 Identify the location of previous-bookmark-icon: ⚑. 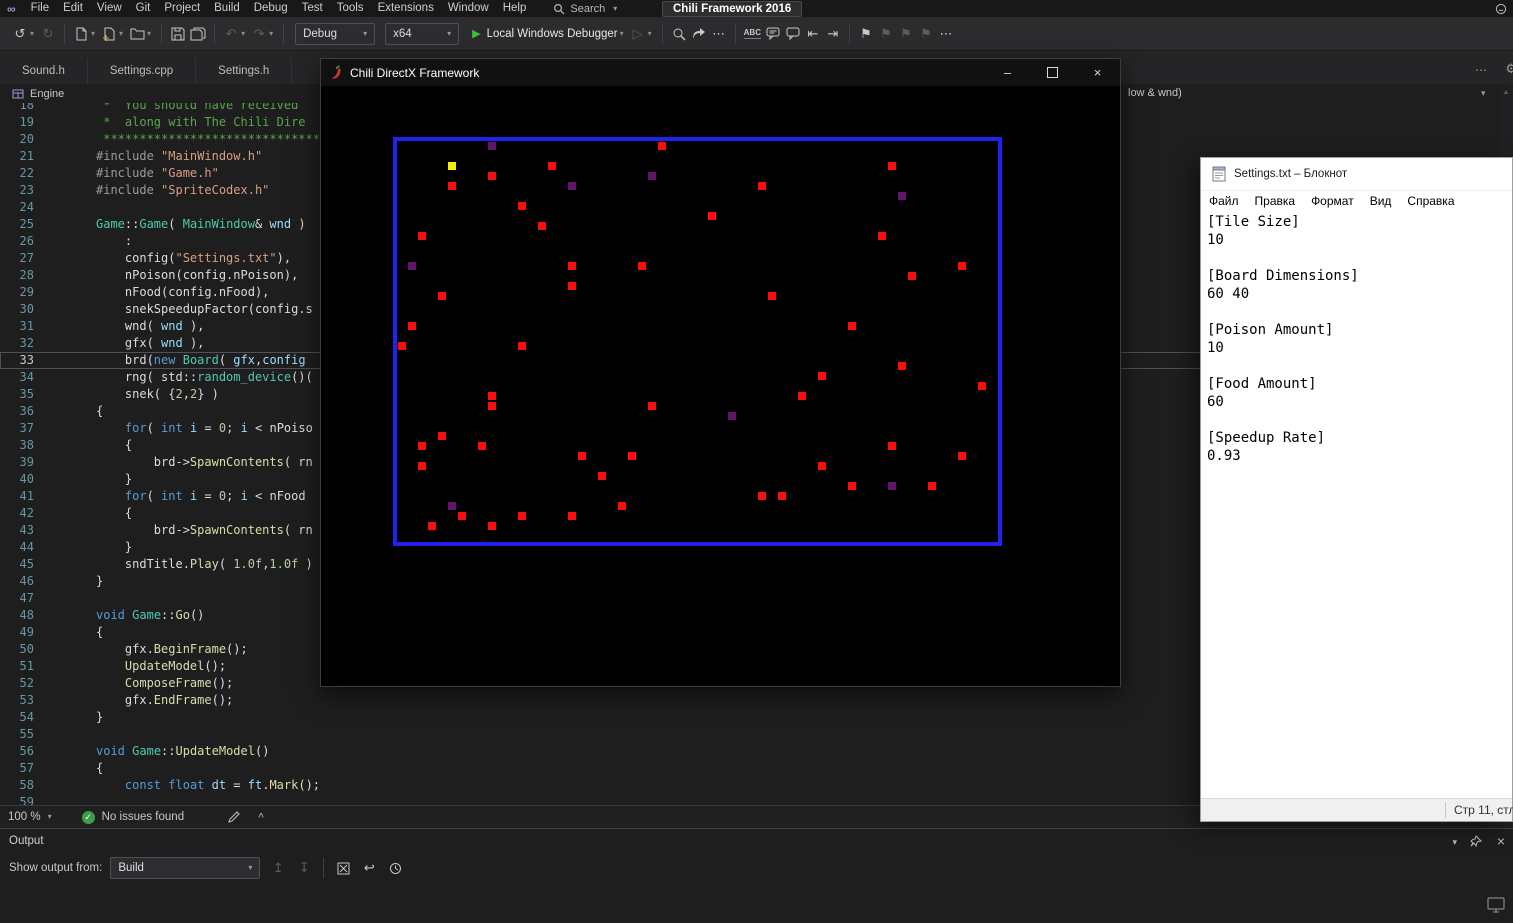
(886, 34).